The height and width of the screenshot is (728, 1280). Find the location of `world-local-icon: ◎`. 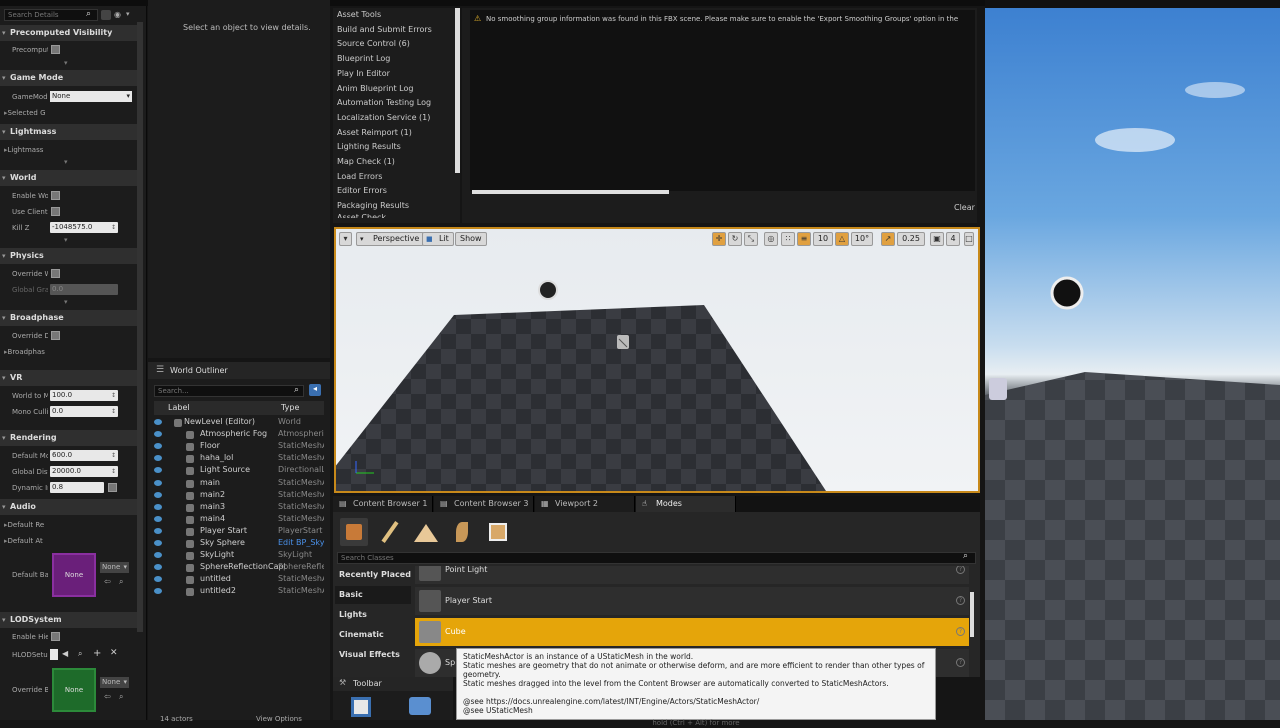

world-local-icon: ◎ is located at coordinates (771, 239).